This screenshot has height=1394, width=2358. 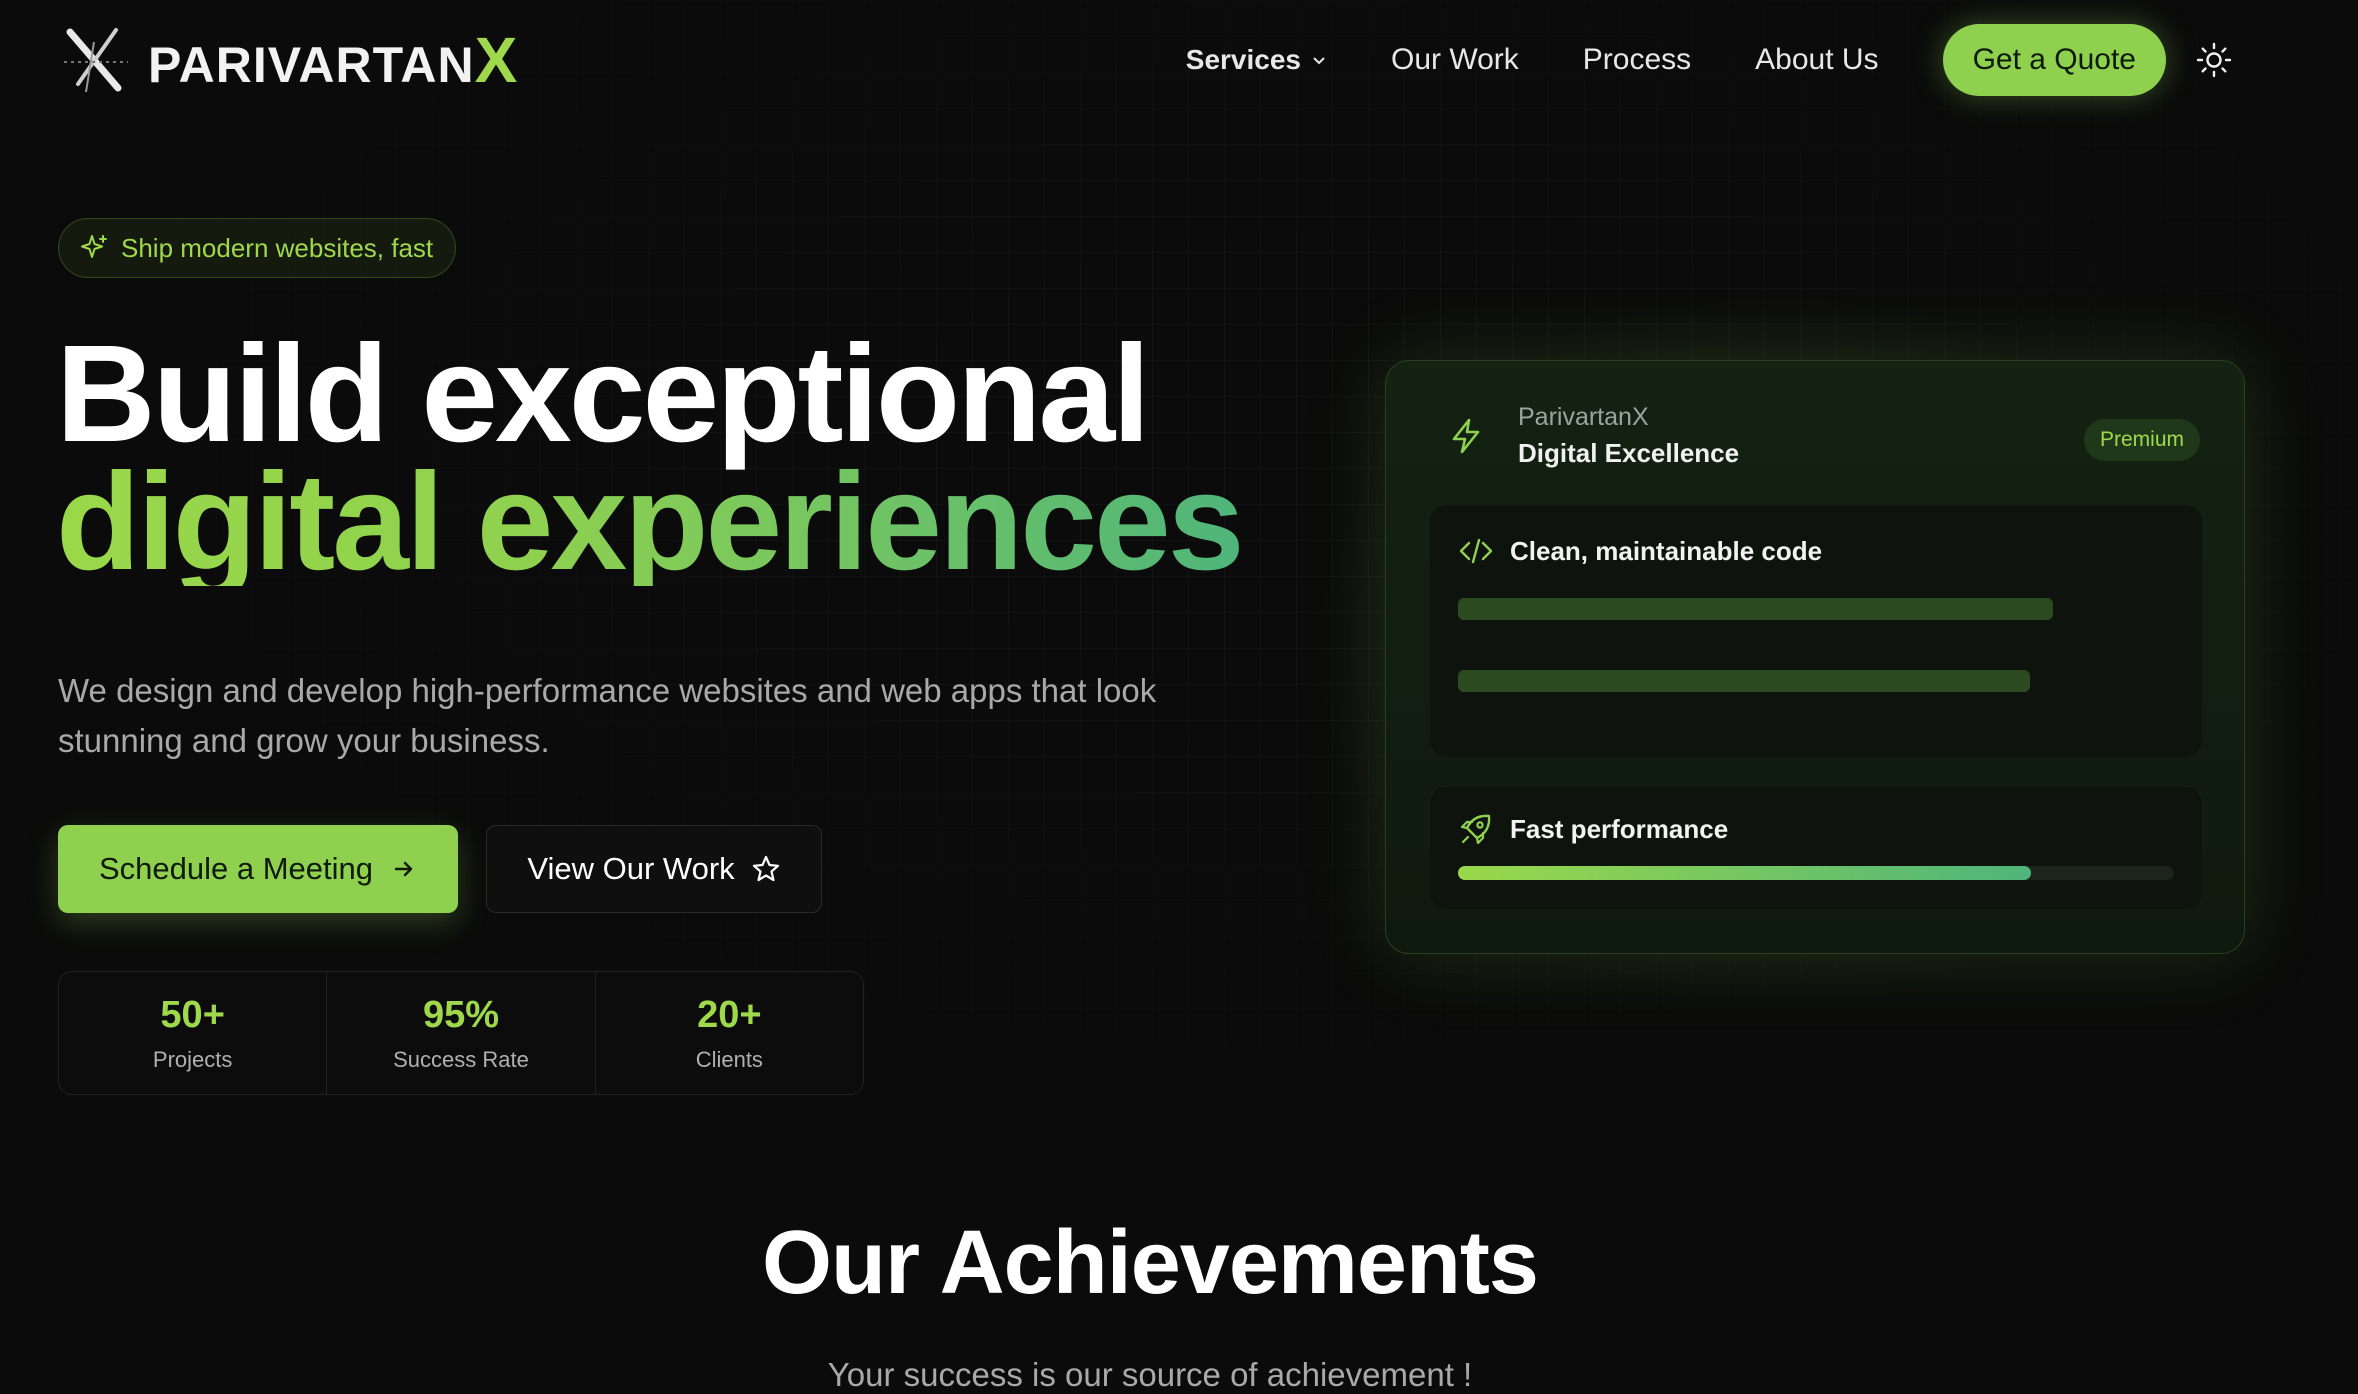 What do you see at coordinates (2141, 440) in the screenshot?
I see `premium-badge: Premium` at bounding box center [2141, 440].